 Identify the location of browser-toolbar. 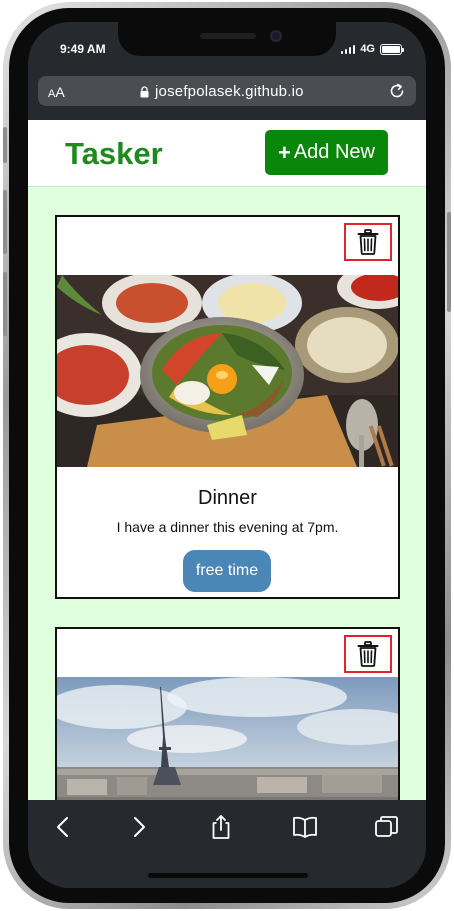
(227, 844).